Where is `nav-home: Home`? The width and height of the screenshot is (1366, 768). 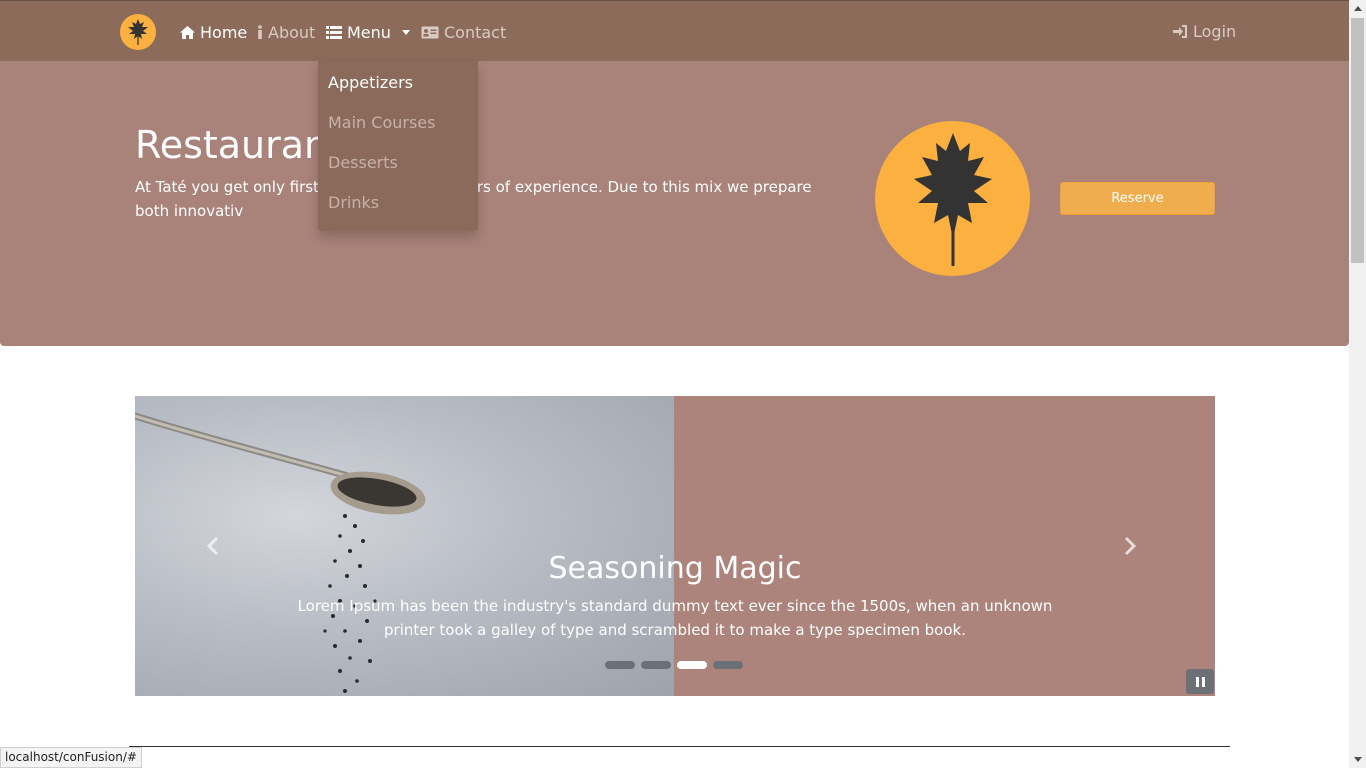
nav-home: Home is located at coordinates (213, 32).